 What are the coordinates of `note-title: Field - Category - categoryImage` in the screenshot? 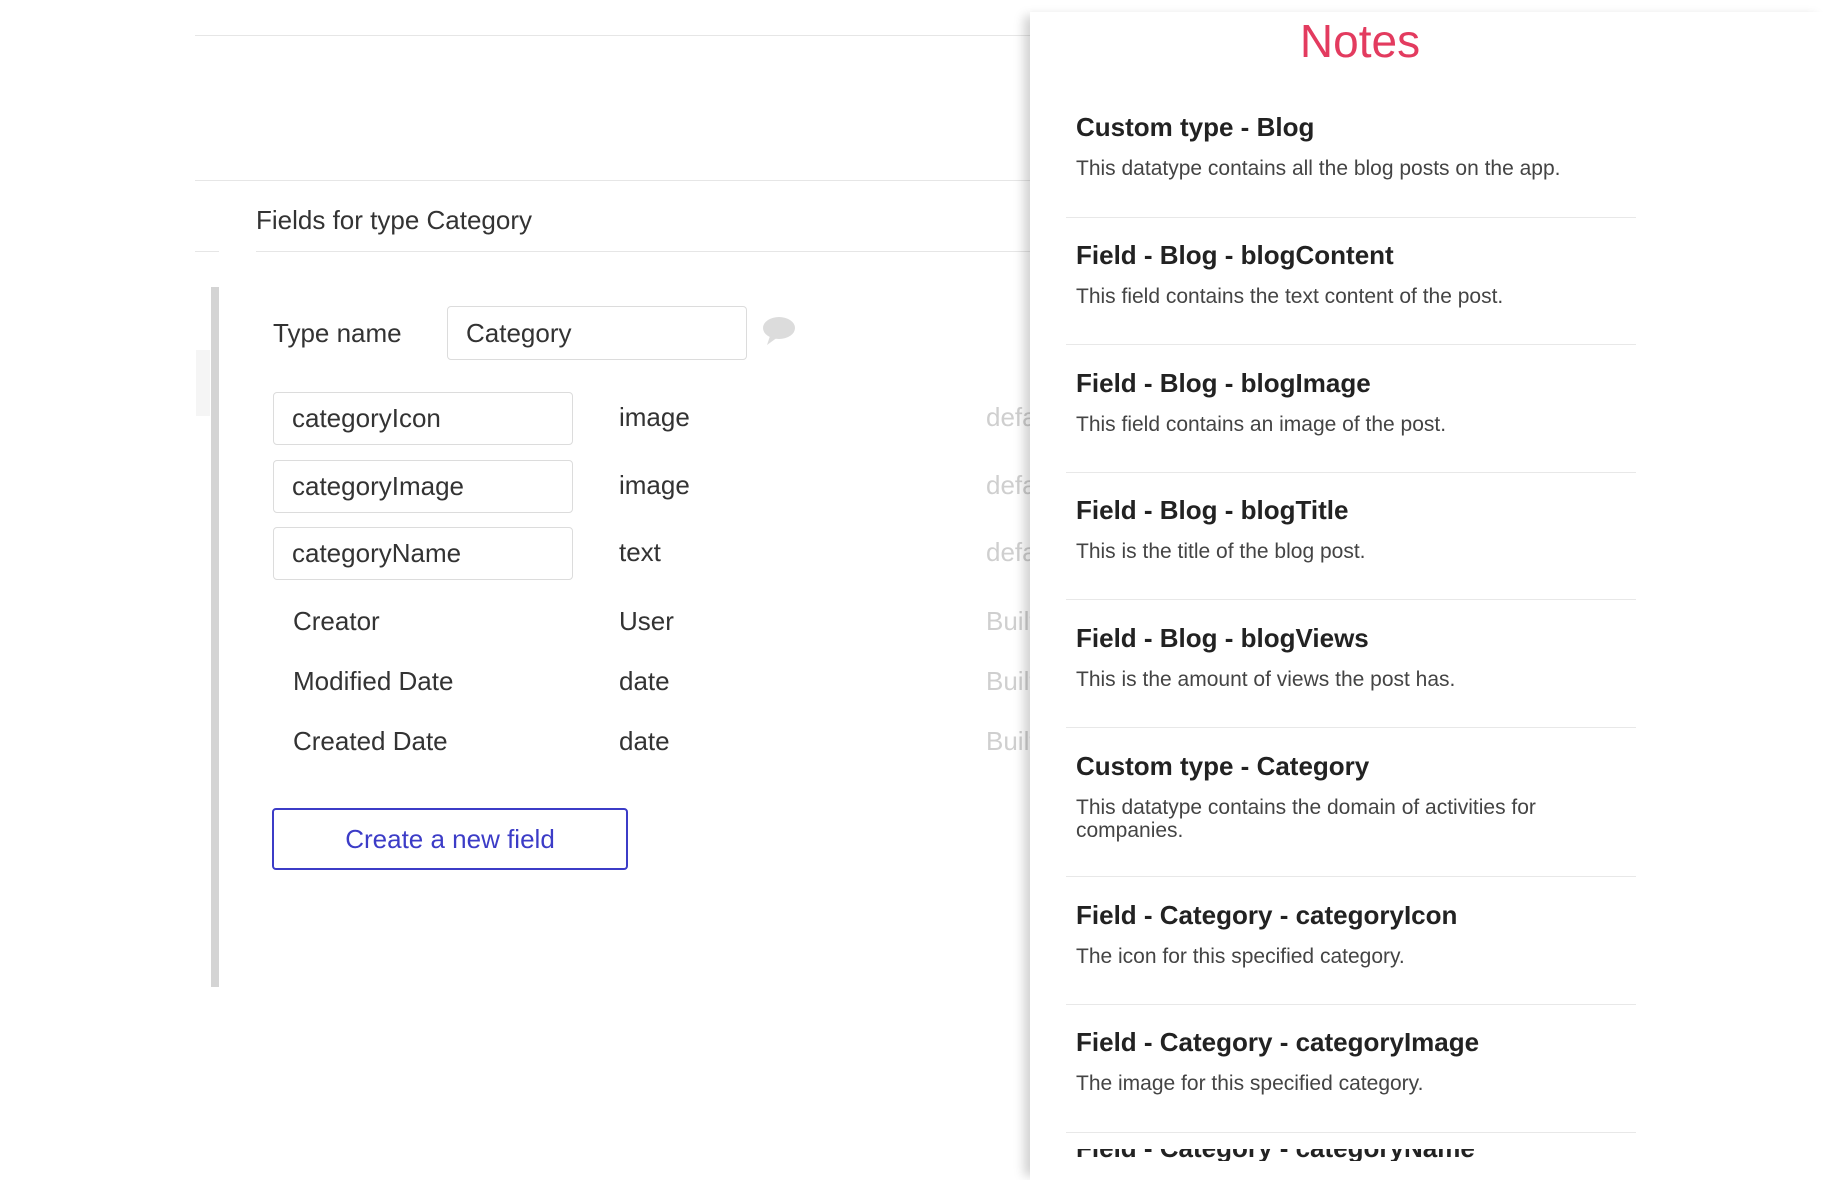 It's located at (1278, 1042).